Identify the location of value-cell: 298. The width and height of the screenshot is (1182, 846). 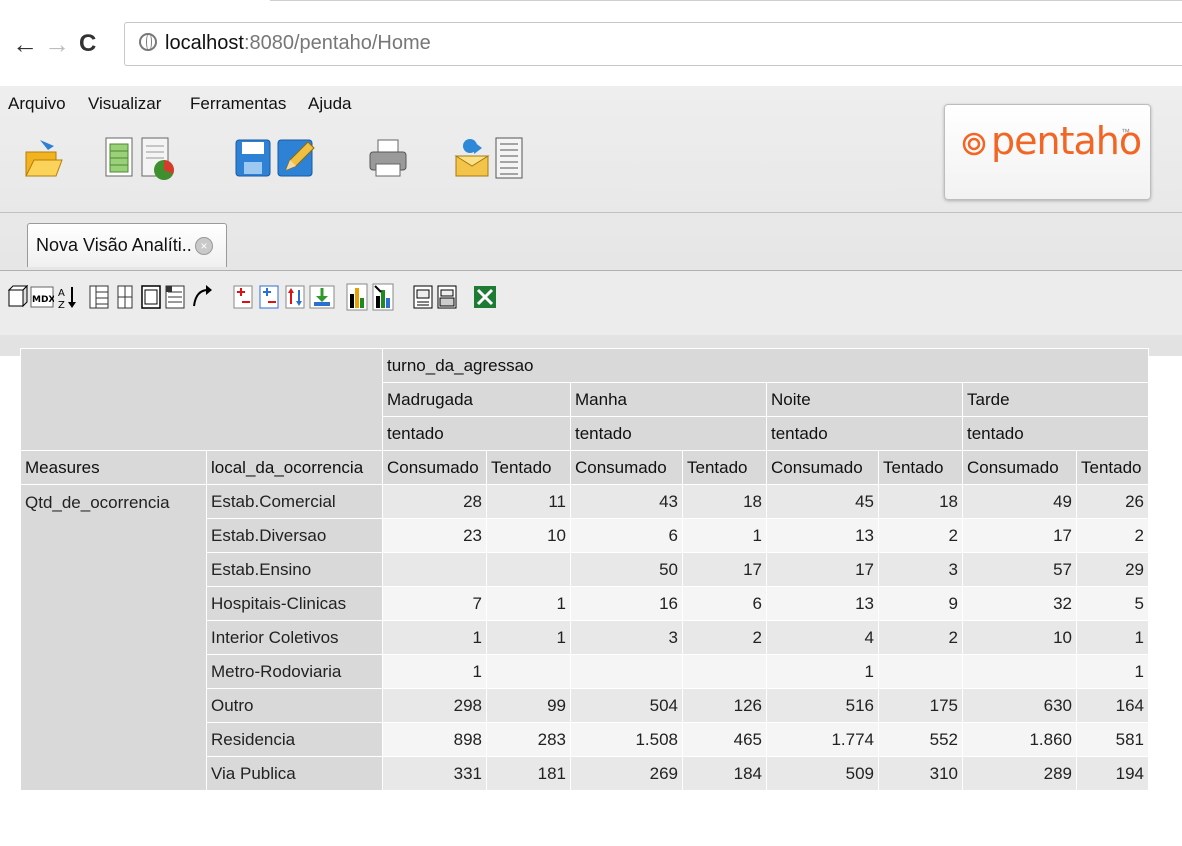
(434, 705).